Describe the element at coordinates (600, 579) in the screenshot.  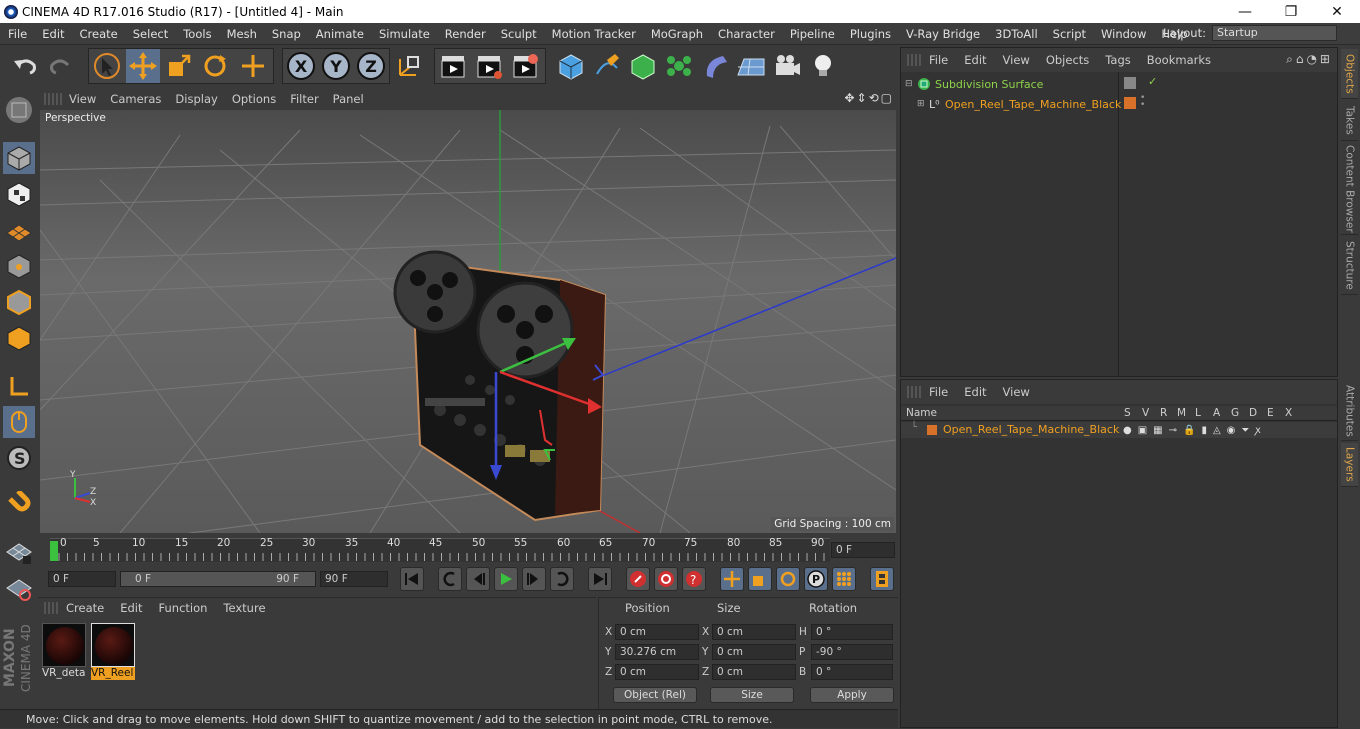
I see `goto-end-button` at that location.